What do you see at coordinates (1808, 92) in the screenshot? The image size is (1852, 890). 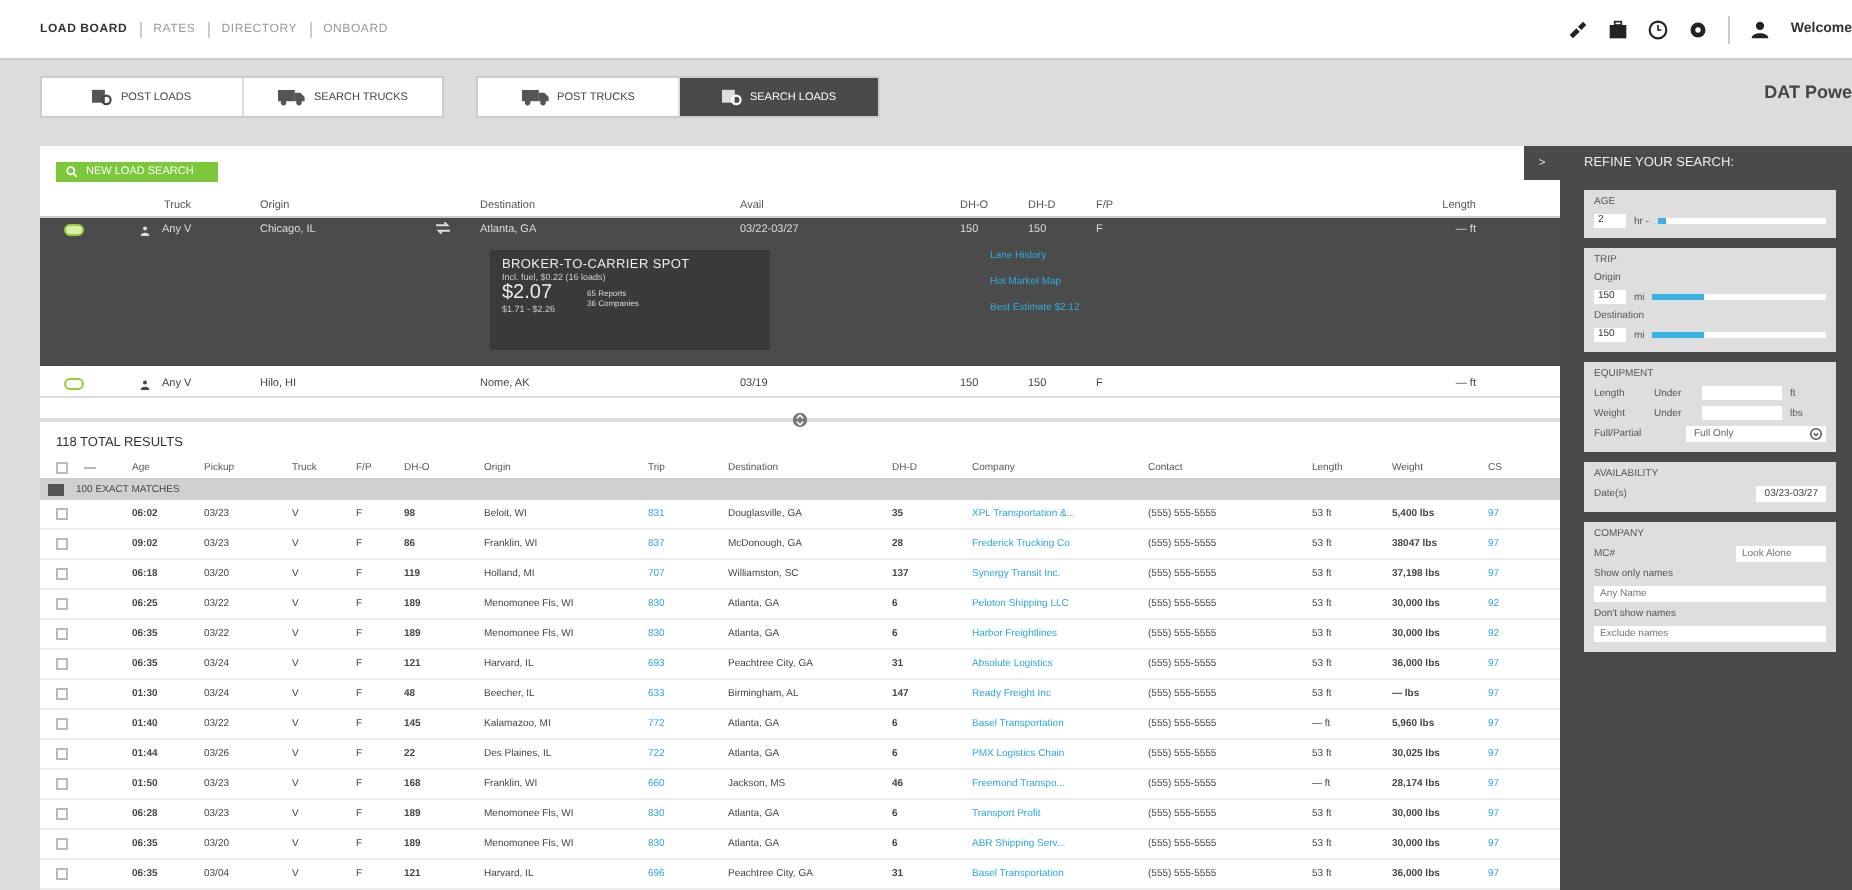 I see `brand-title: DAT Powe` at bounding box center [1808, 92].